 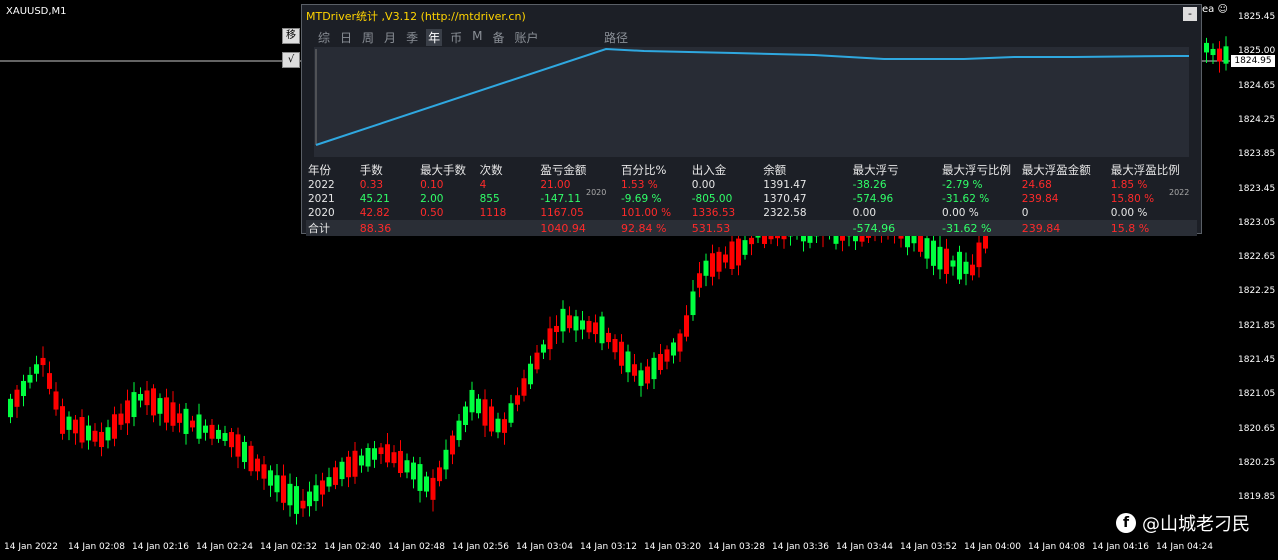 What do you see at coordinates (456, 37) in the screenshot?
I see `tab-6: 币` at bounding box center [456, 37].